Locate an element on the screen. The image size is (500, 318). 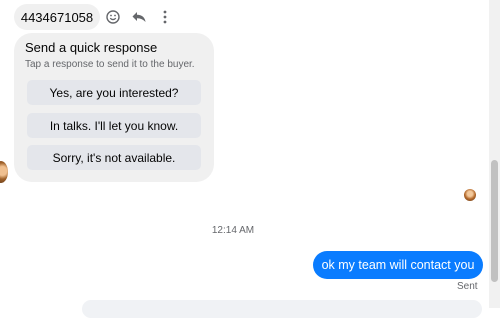
message-timestamp: 12:14 AM is located at coordinates (233, 230).